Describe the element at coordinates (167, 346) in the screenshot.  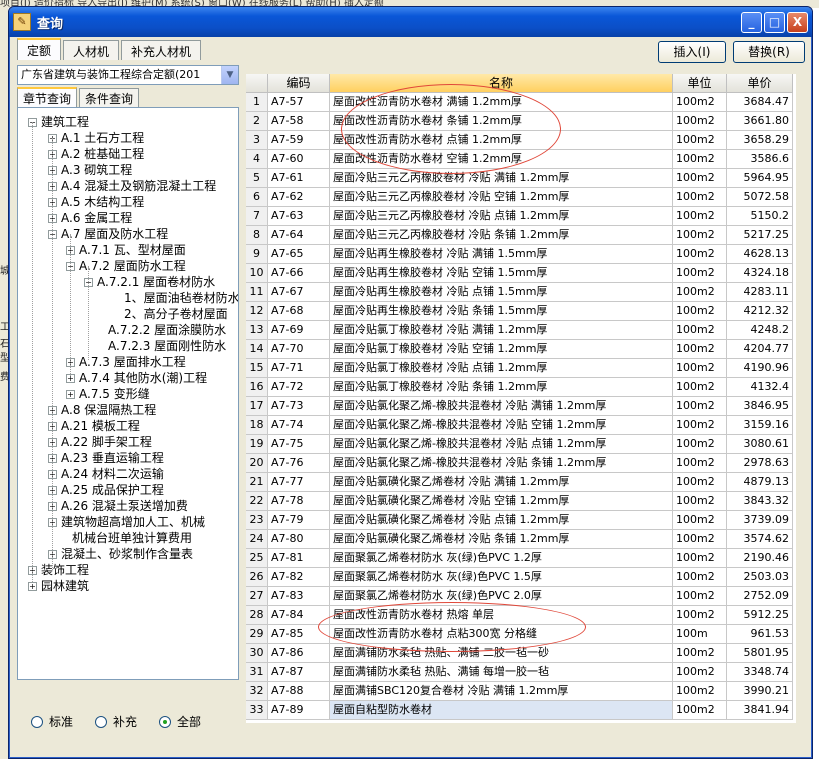
I see `tree-item-label: A.7.2.3 屋面刚性防水` at that location.